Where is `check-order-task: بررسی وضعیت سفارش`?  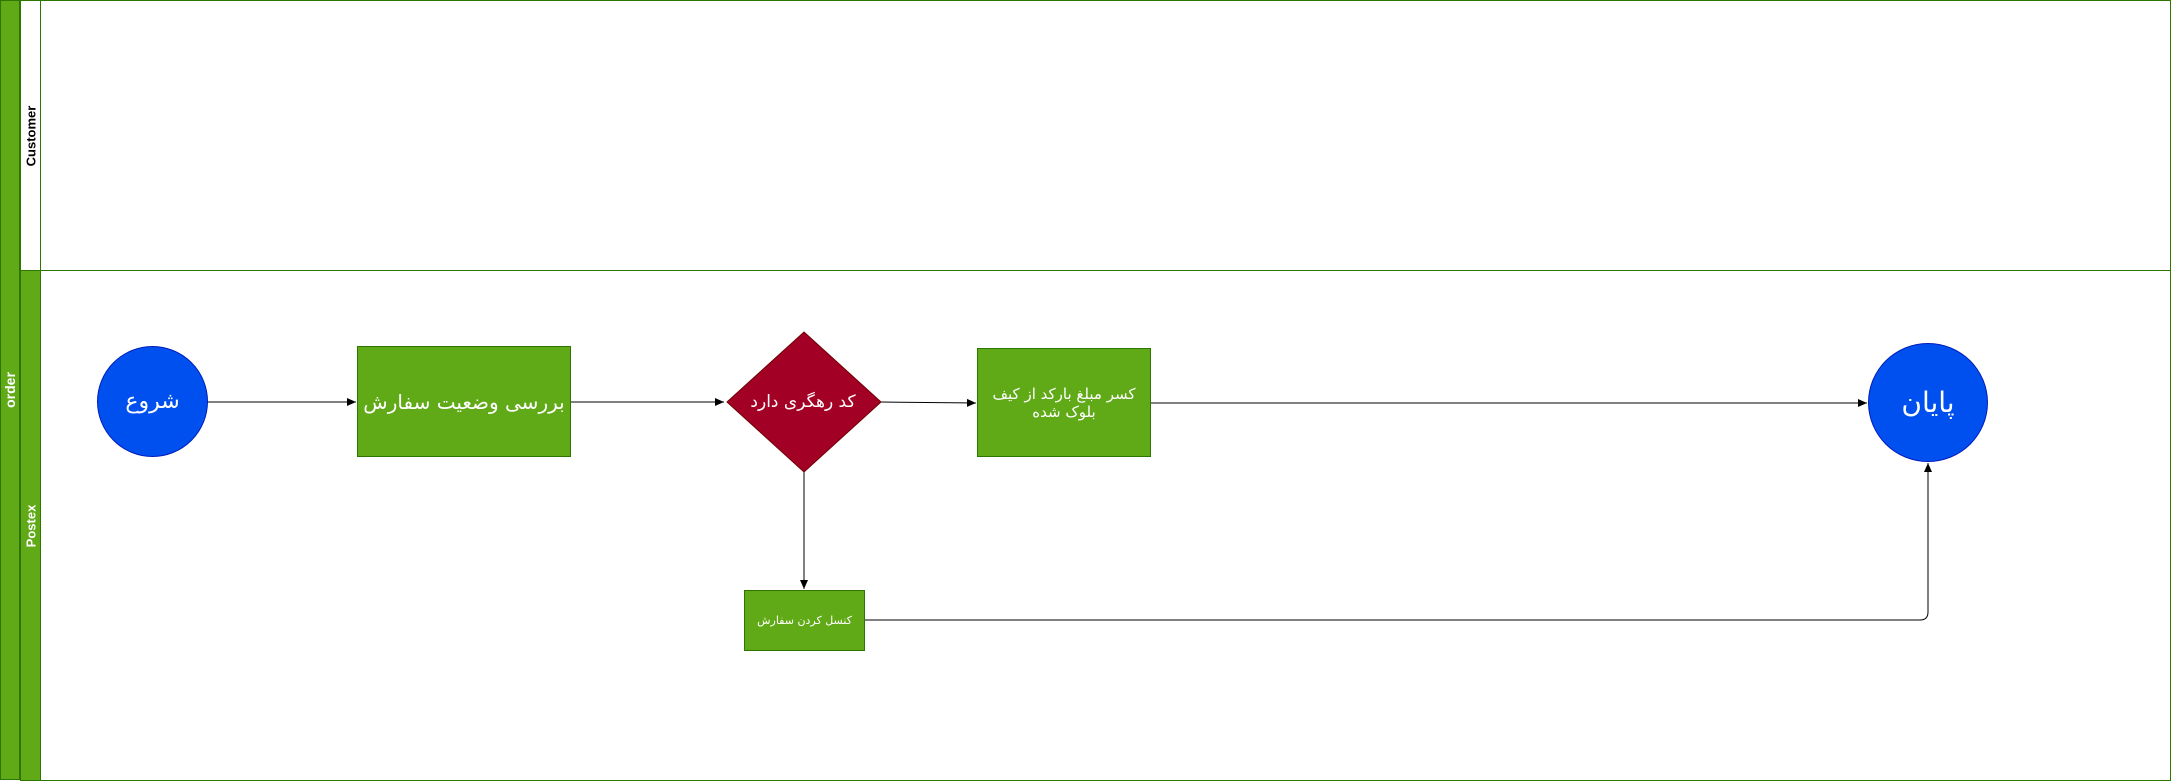
check-order-task: بررسی وضعیت سفارش is located at coordinates (464, 401).